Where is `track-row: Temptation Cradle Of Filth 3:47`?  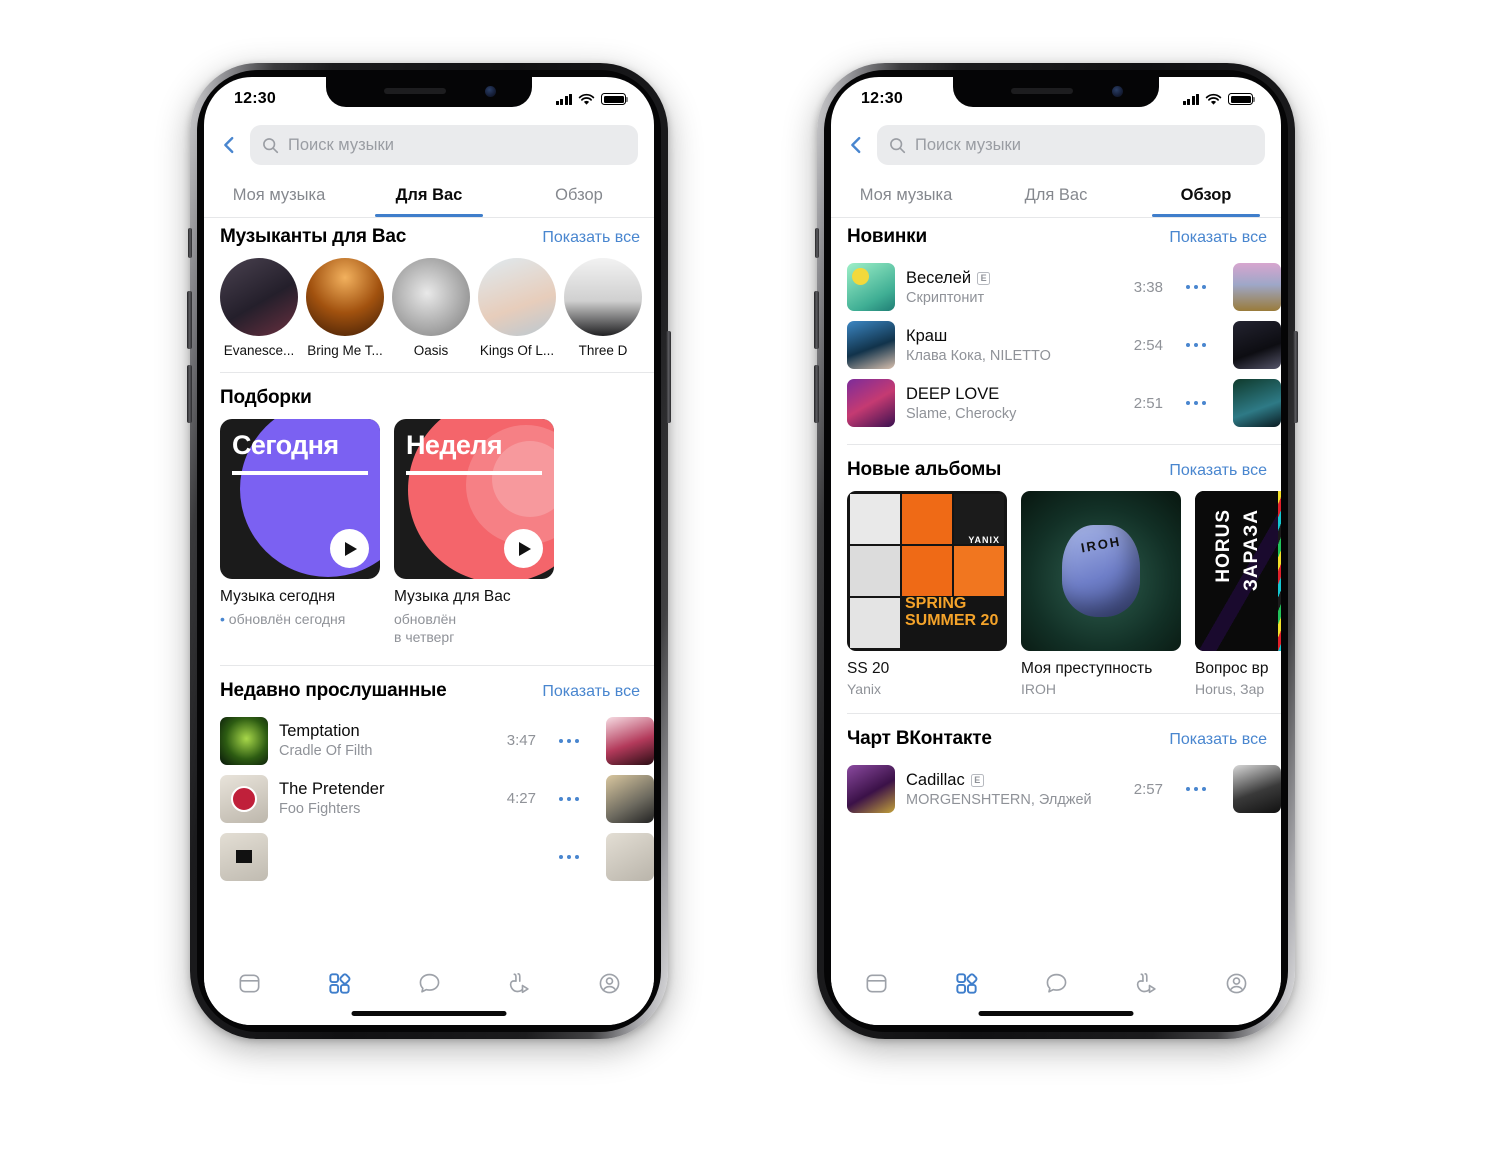
track-row: Temptation Cradle Of Filth 3:47 is located at coordinates (429, 741).